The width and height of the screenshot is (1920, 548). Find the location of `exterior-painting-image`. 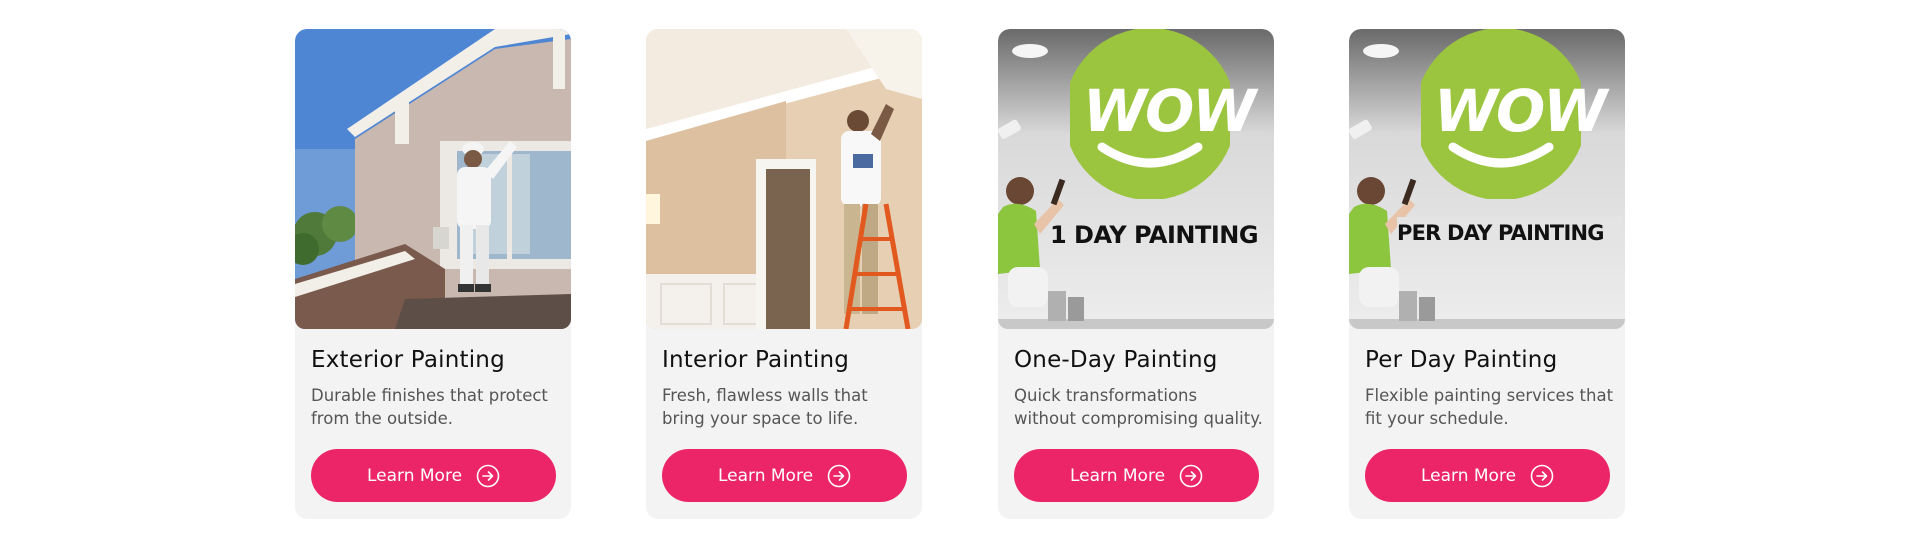

exterior-painting-image is located at coordinates (433, 179).